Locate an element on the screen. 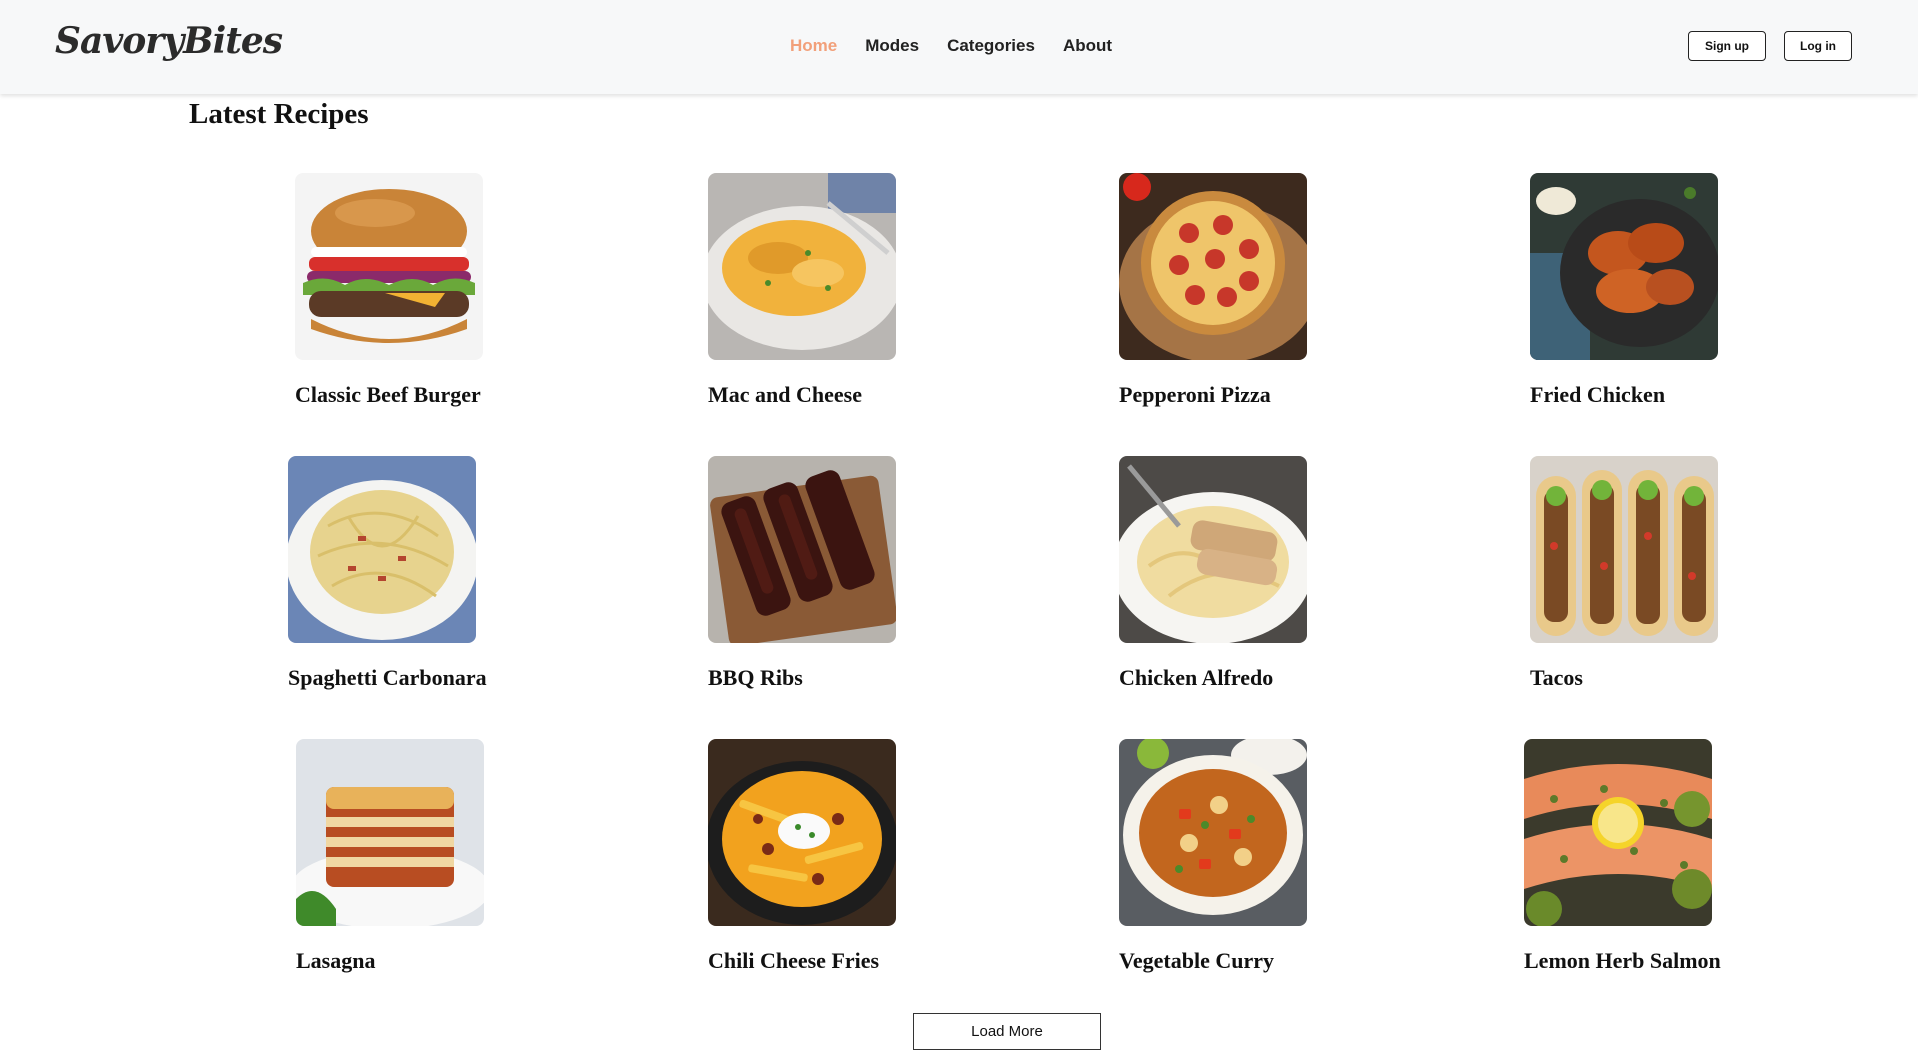 Image resolution: width=1918 pixels, height=1051 pixels. login-button: Log in is located at coordinates (1818, 46).